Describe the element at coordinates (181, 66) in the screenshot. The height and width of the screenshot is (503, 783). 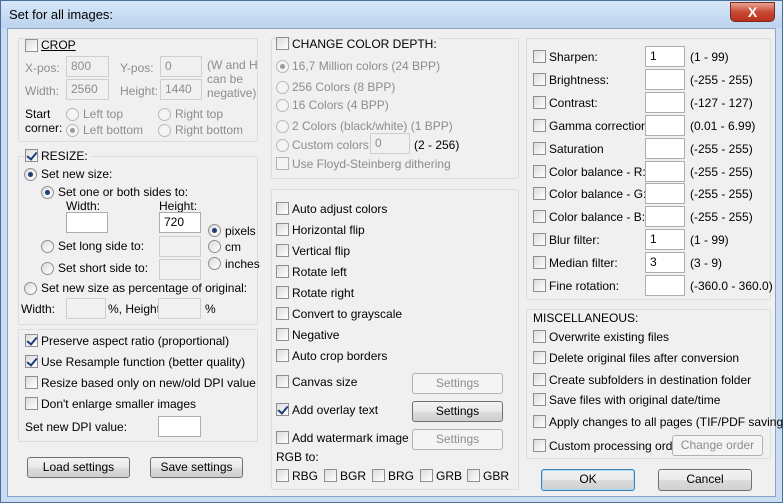
I see `crop-ypos-input: 0` at that location.